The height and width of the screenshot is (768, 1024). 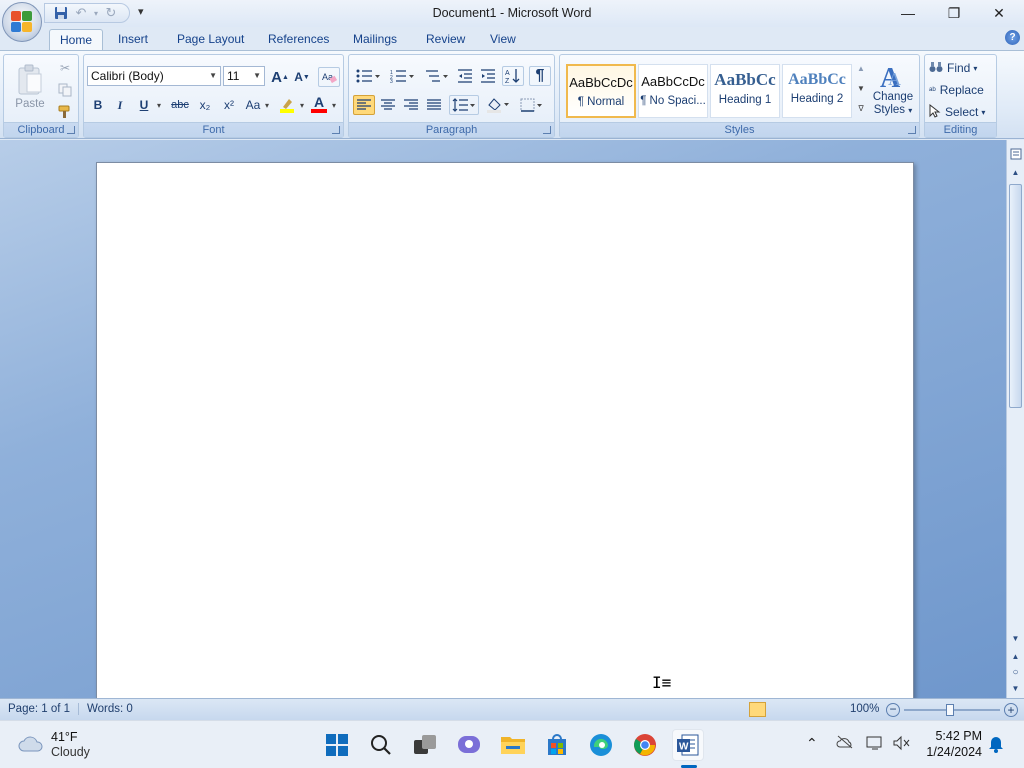 I want to click on outline-view-icon, so click(x=811, y=709).